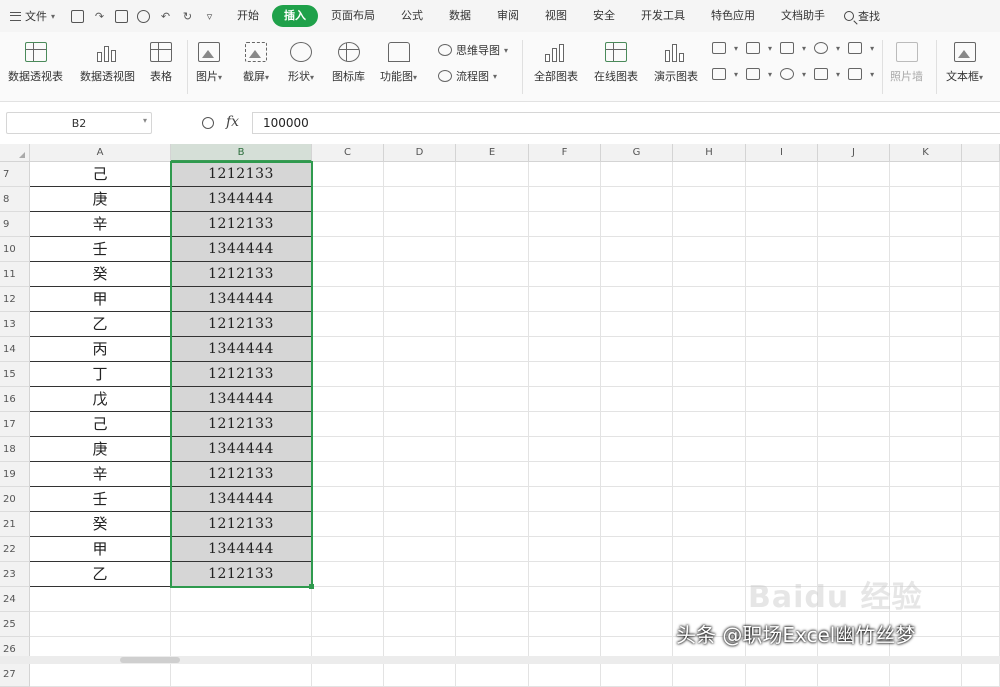 This screenshot has height=687, width=1000. I want to click on cell-d14, so click(420, 349).